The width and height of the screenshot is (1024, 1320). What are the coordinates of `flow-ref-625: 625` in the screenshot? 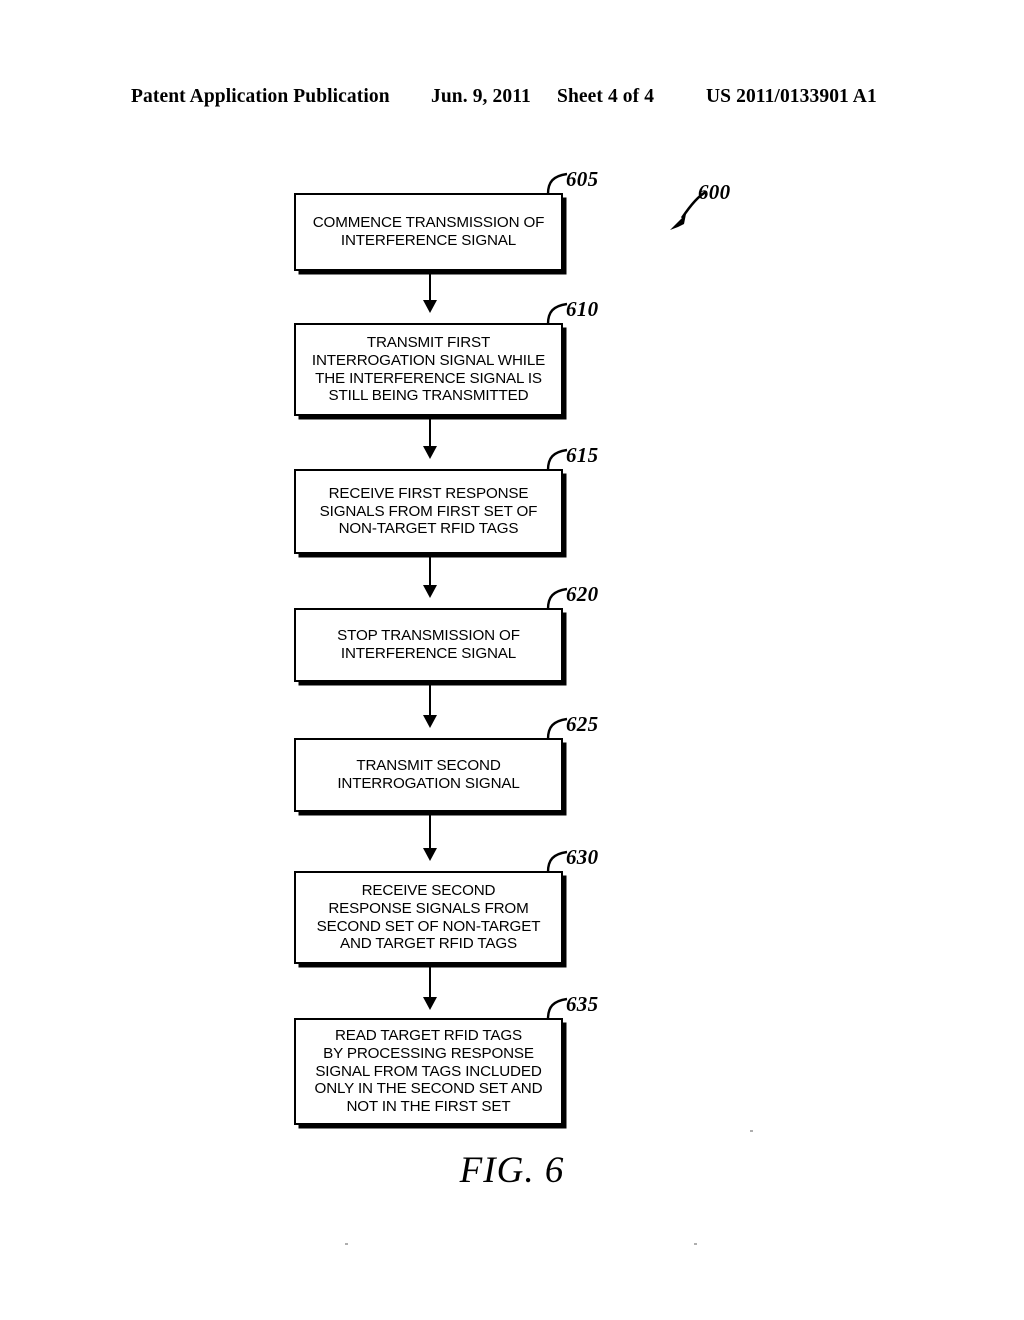 It's located at (582, 724).